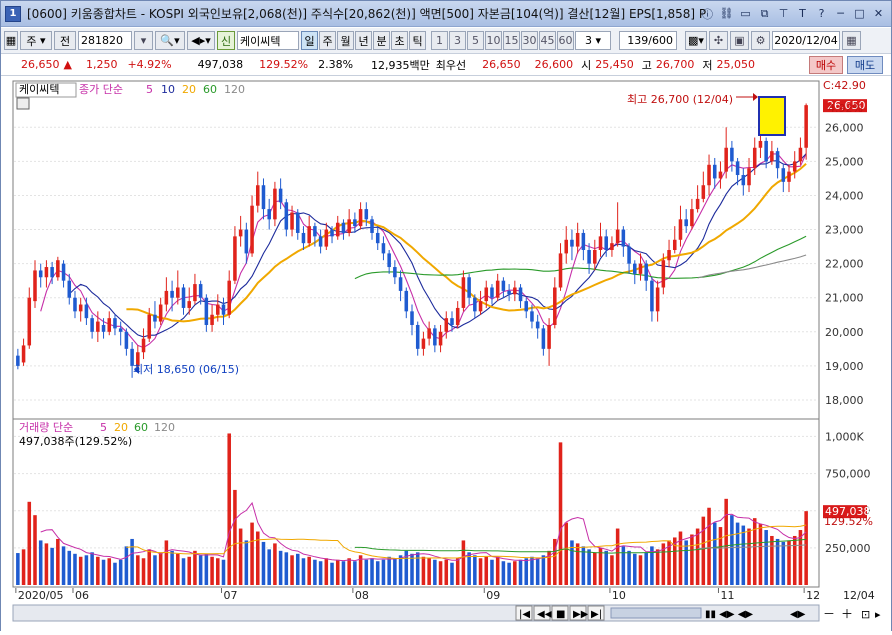  Describe the element at coordinates (826, 65) in the screenshot. I see `buy-button: 매수` at that location.